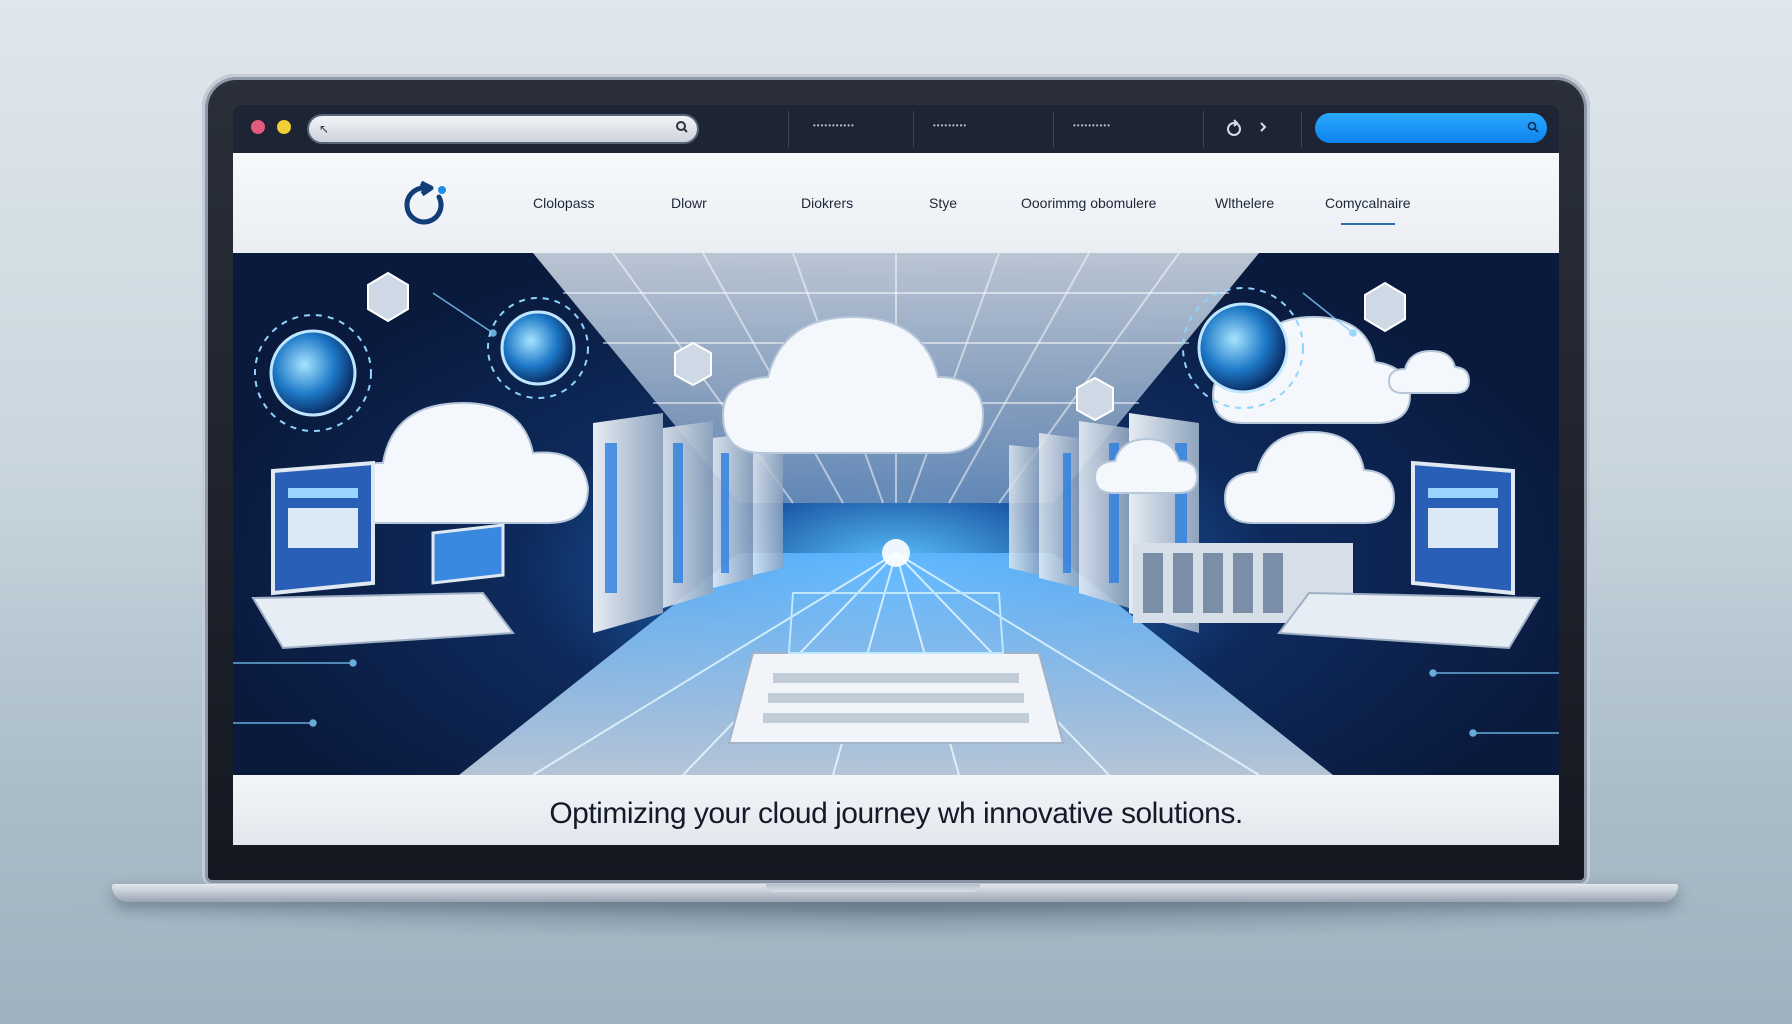  Describe the element at coordinates (1244, 203) in the screenshot. I see `nav-item-6: Wlthelere` at that location.